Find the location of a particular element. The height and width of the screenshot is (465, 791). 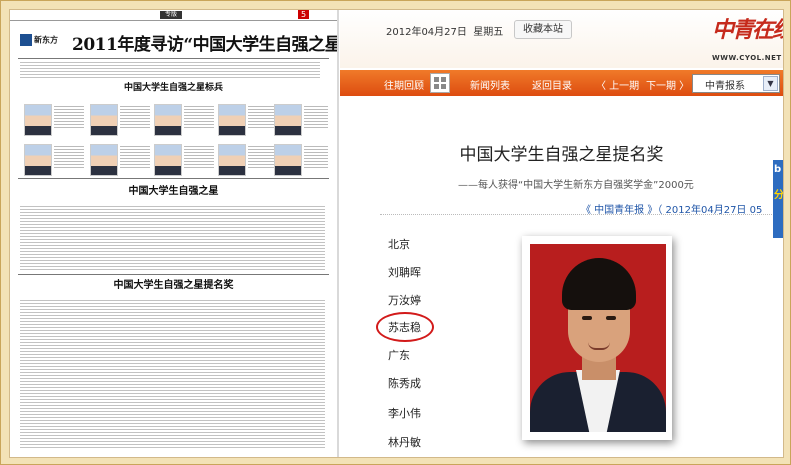

portrait-photo is located at coordinates (598, 338).